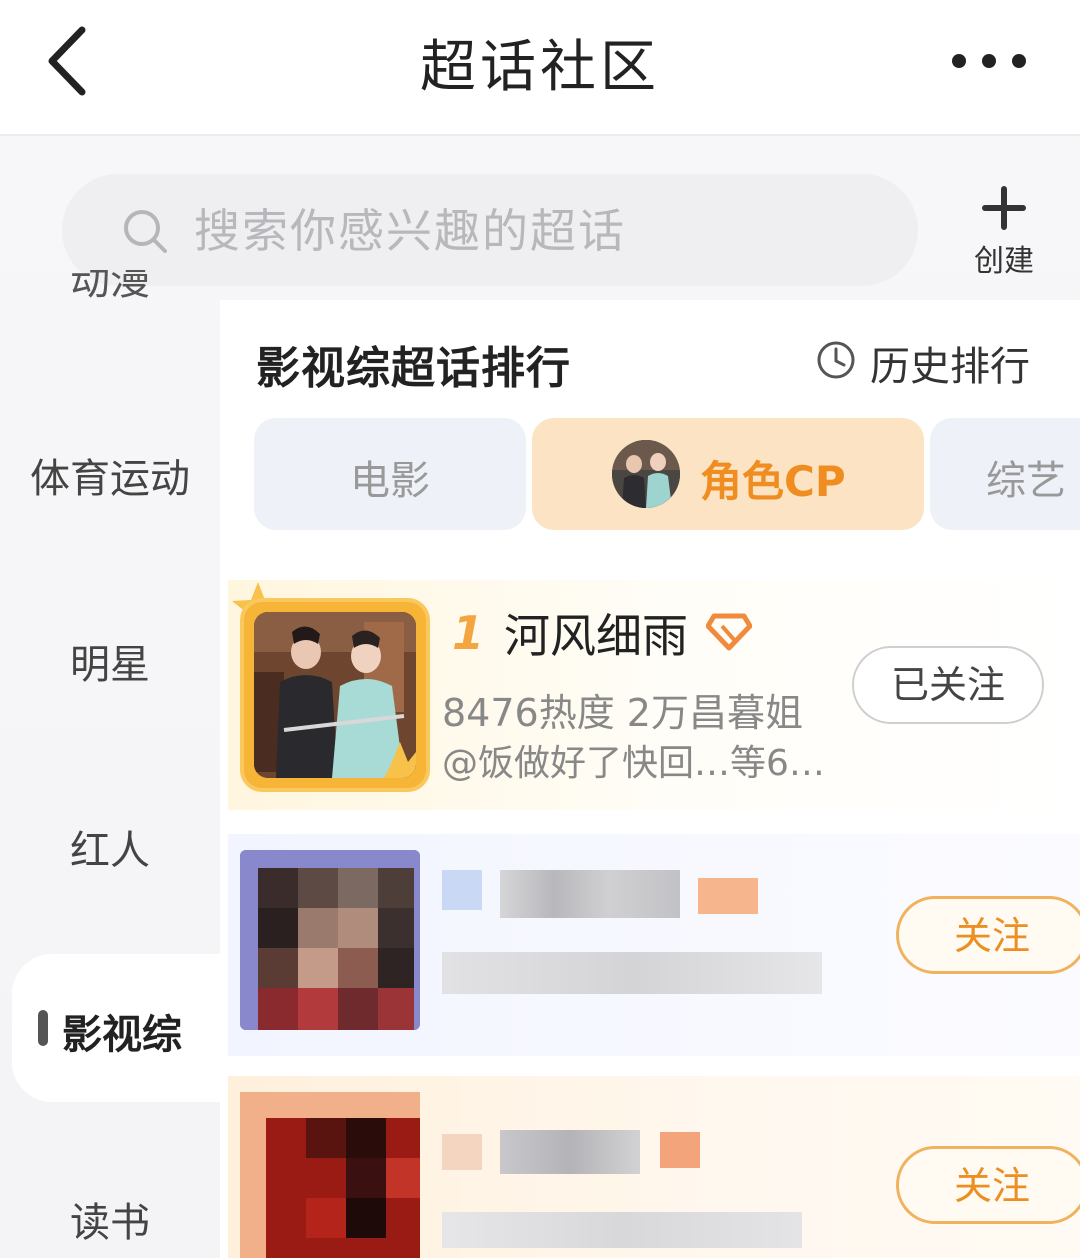 This screenshot has width=1080, height=1258. I want to click on tab-label: 综艺, so click(1026, 481).